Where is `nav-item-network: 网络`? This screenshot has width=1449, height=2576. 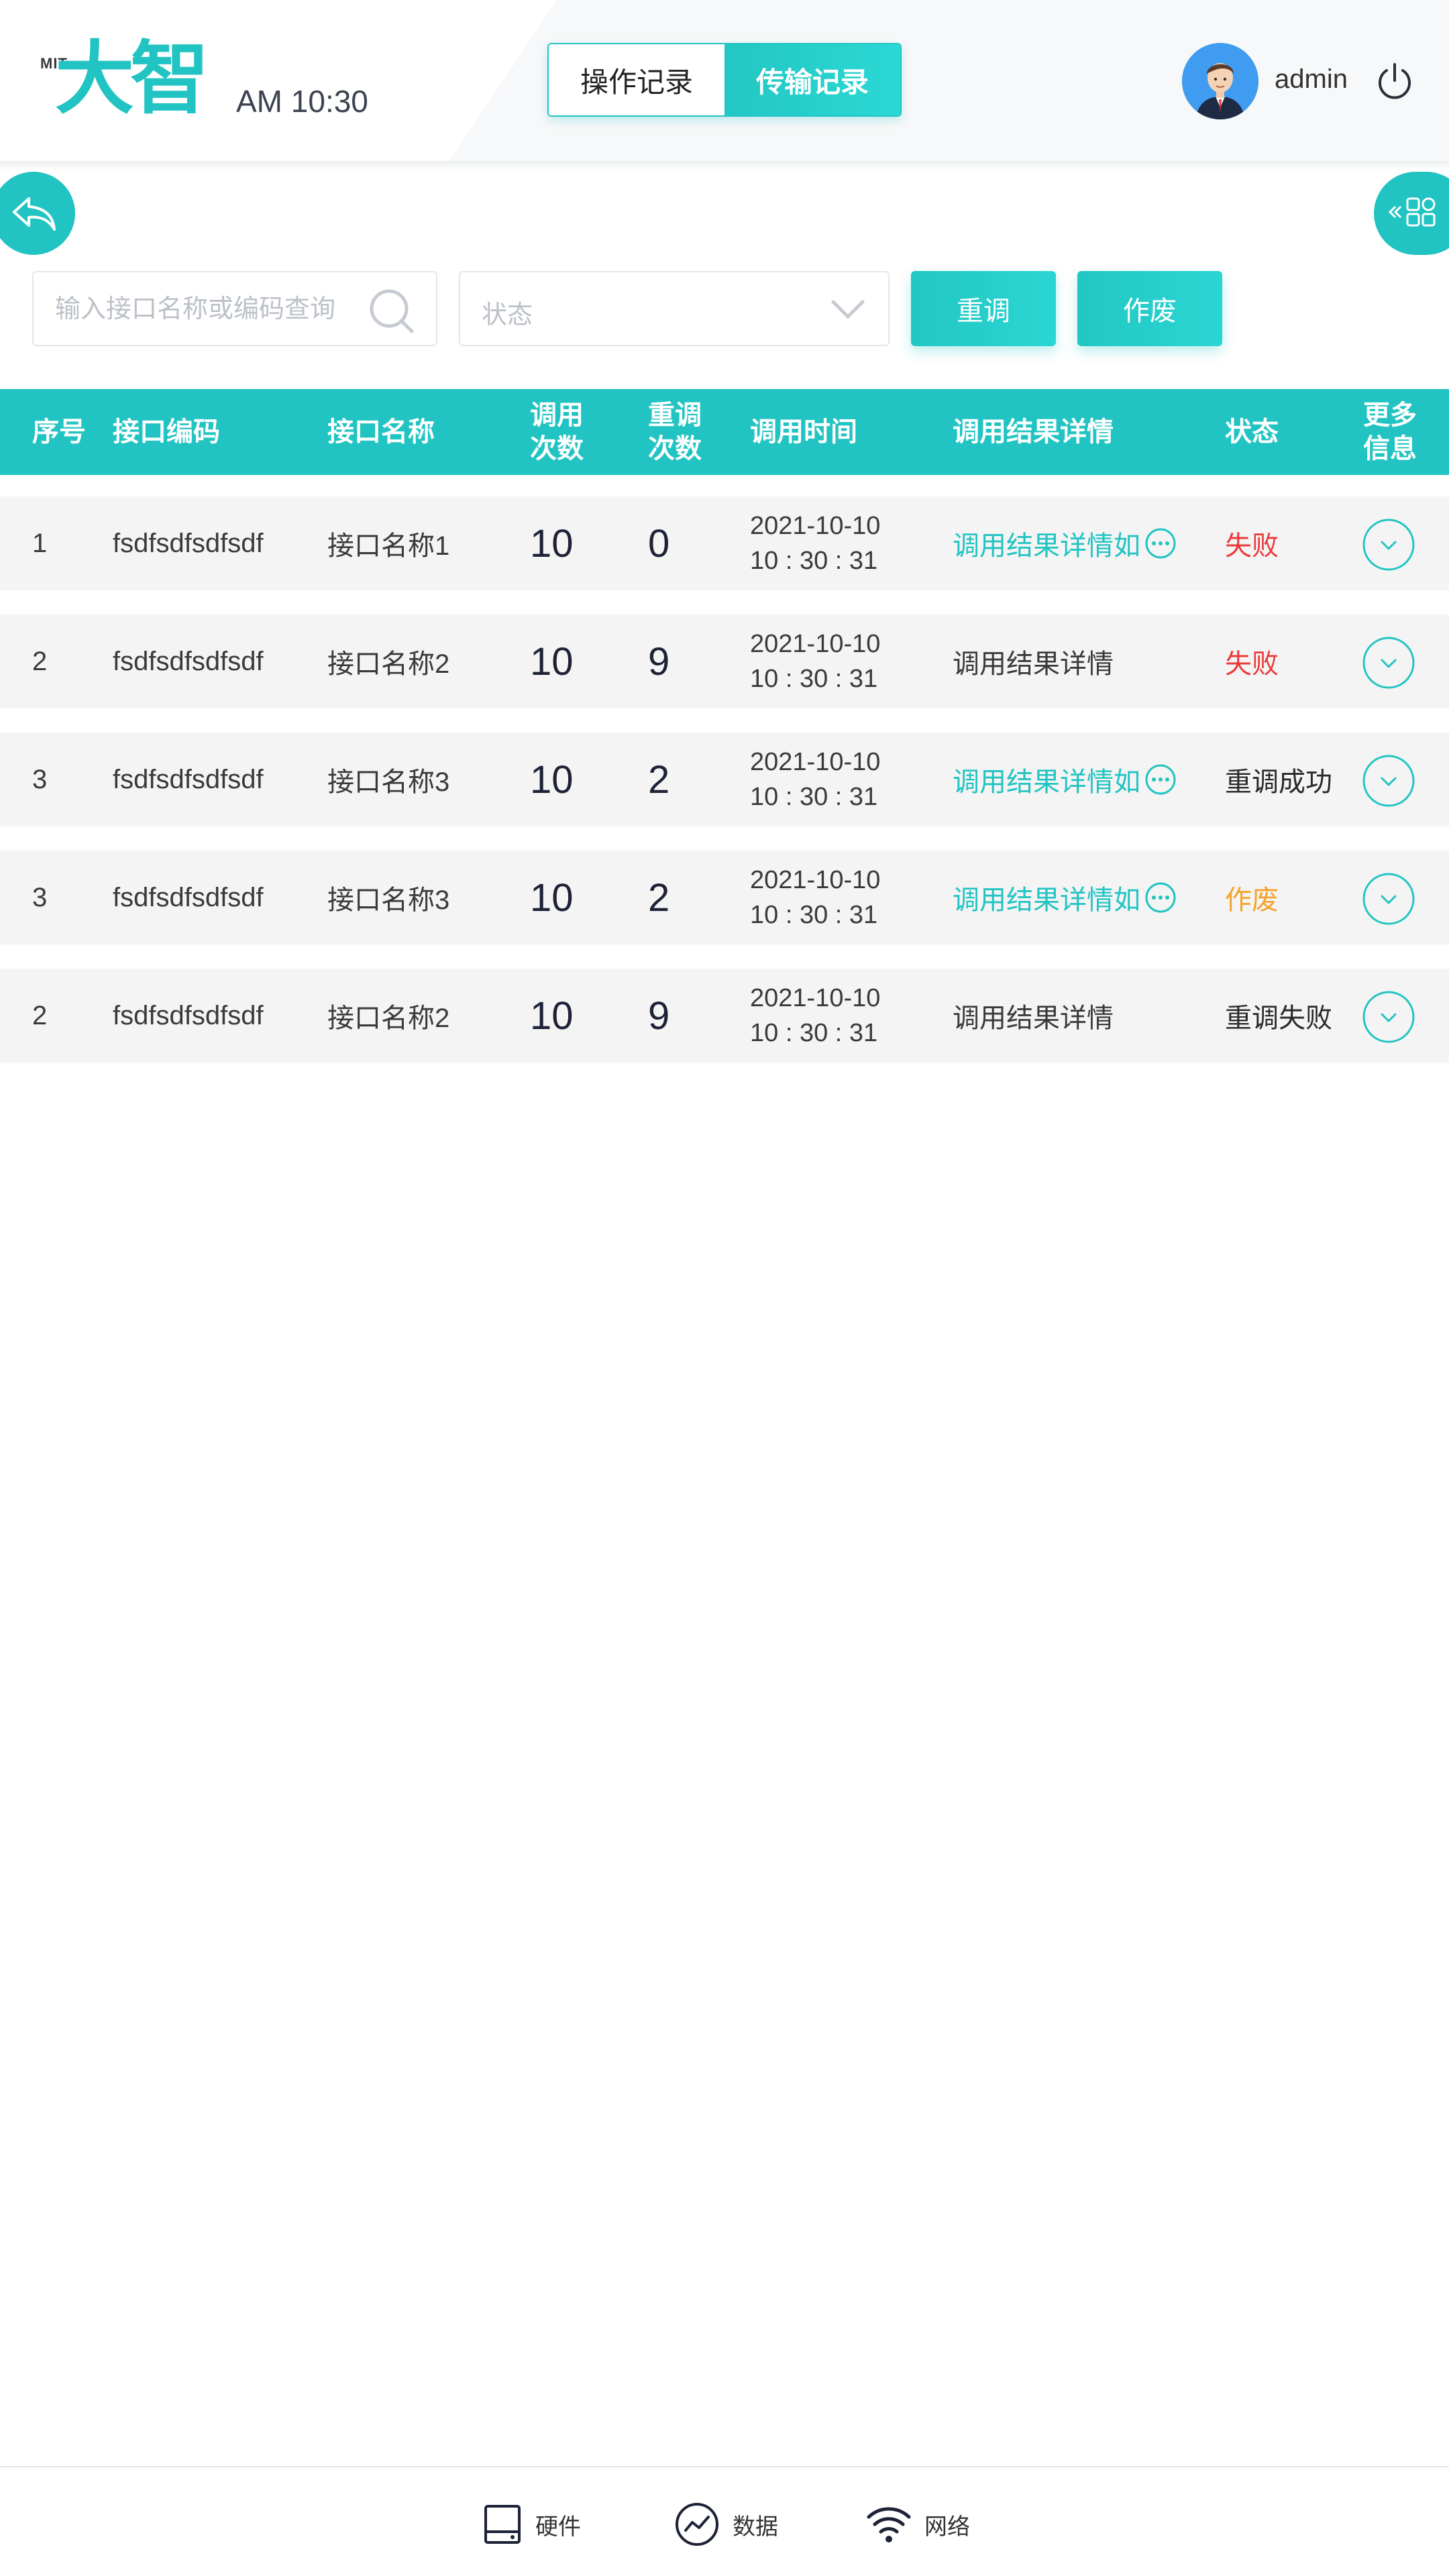
nav-item-network: 网络 is located at coordinates (917, 2524).